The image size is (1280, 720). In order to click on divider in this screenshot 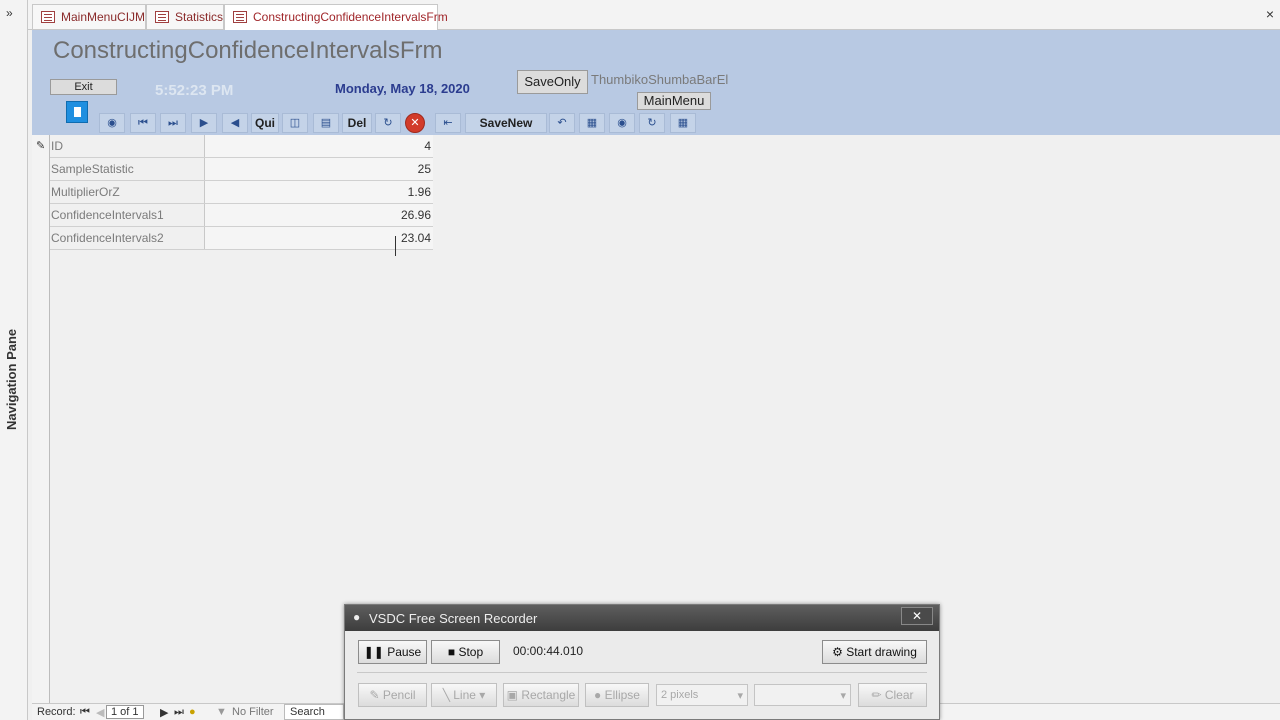, I will do `click(642, 672)`.